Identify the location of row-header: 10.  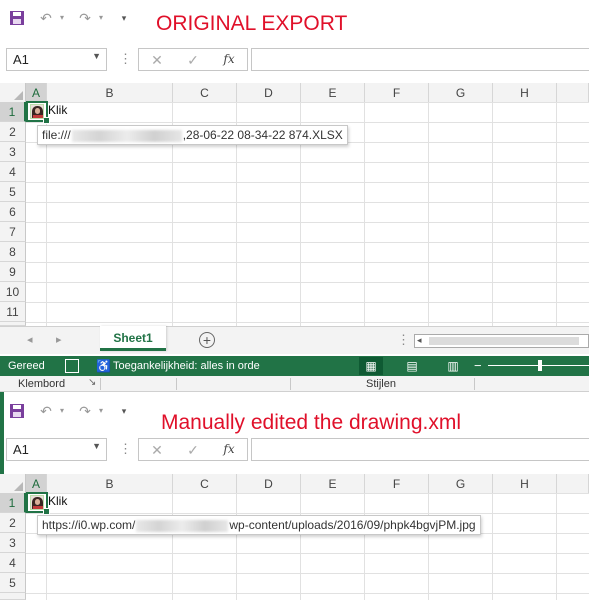
(13, 292).